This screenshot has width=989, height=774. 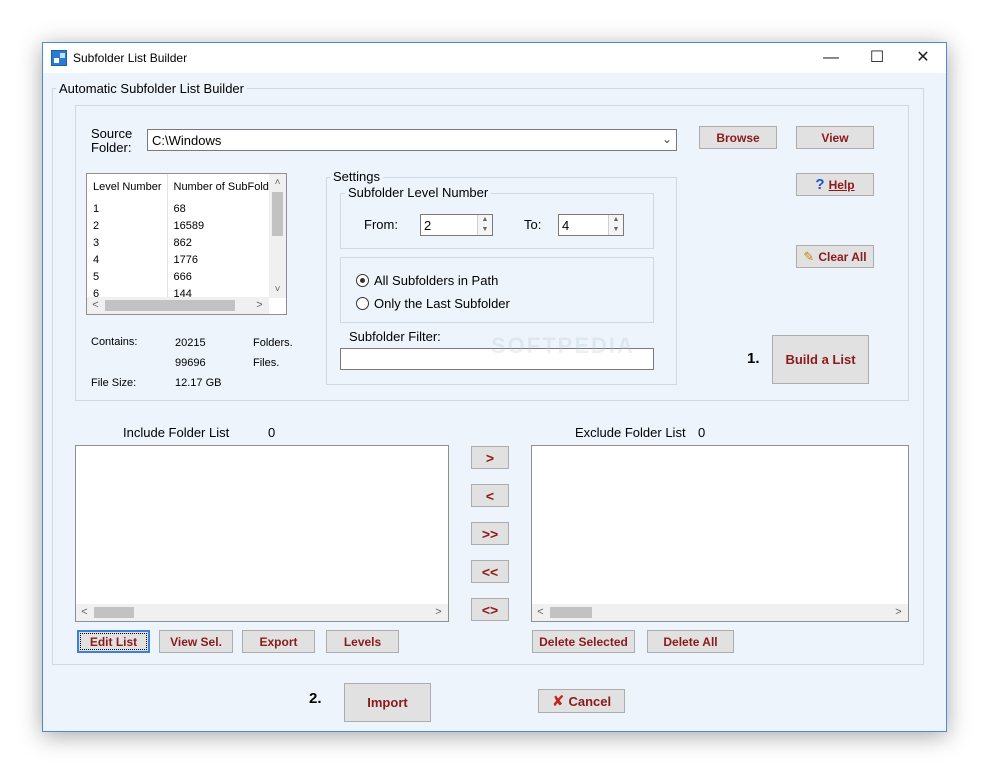 I want to click on include-list-count: 0, so click(x=272, y=432).